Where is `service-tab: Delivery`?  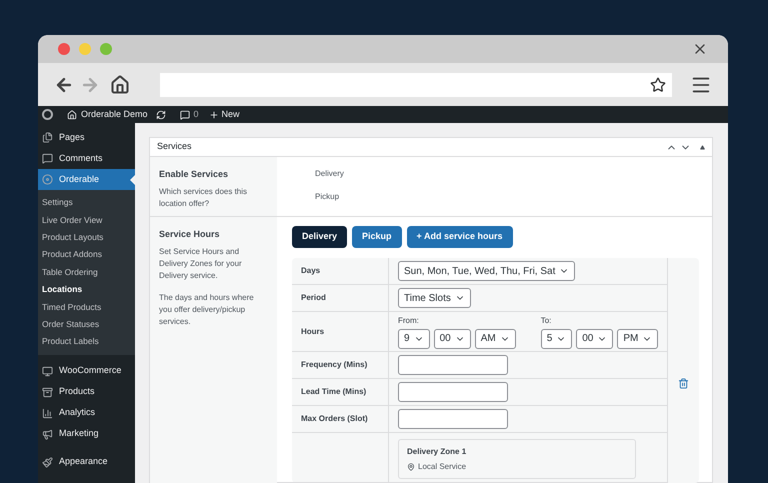
service-tab: Delivery is located at coordinates (320, 237).